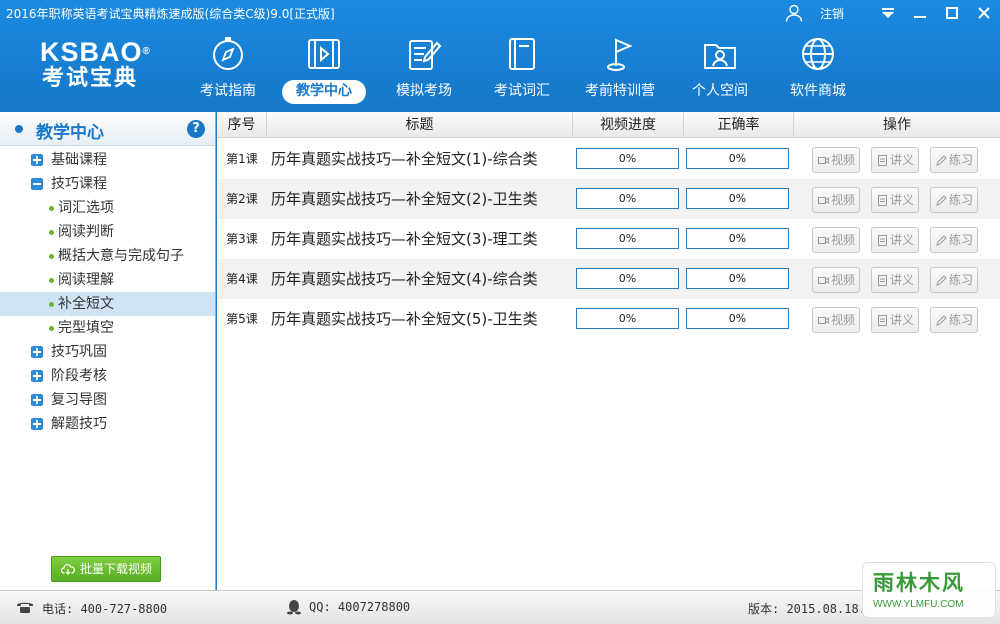 The width and height of the screenshot is (1000, 624). I want to click on window-title: 2016年职称英语考试宝典精炼速成版(综合类C级)9.0[正式版], so click(170, 14).